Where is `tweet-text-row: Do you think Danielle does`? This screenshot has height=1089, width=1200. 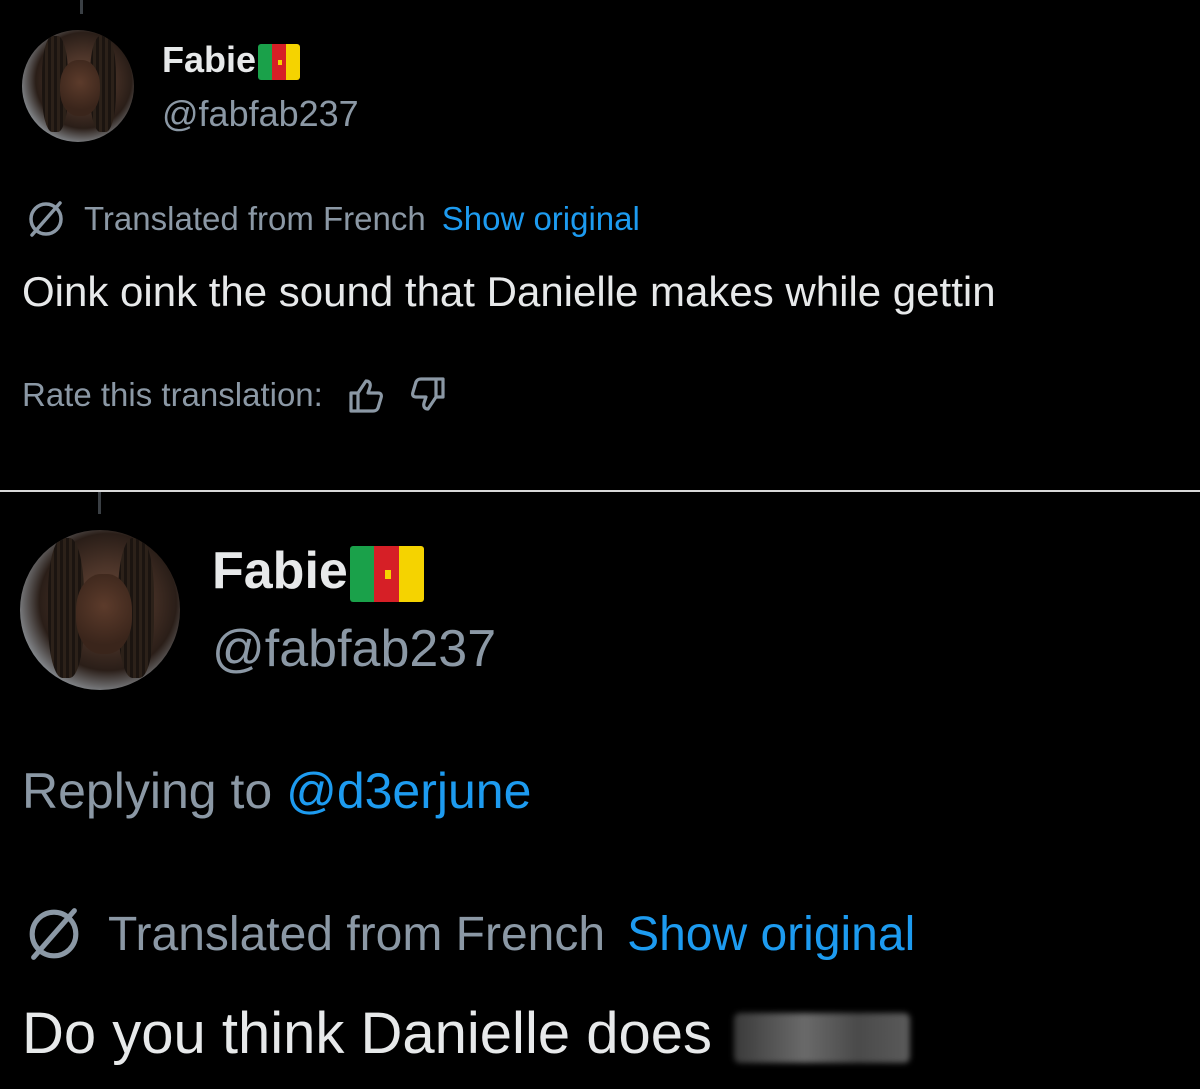 tweet-text-row: Do you think Danielle does is located at coordinates (466, 1034).